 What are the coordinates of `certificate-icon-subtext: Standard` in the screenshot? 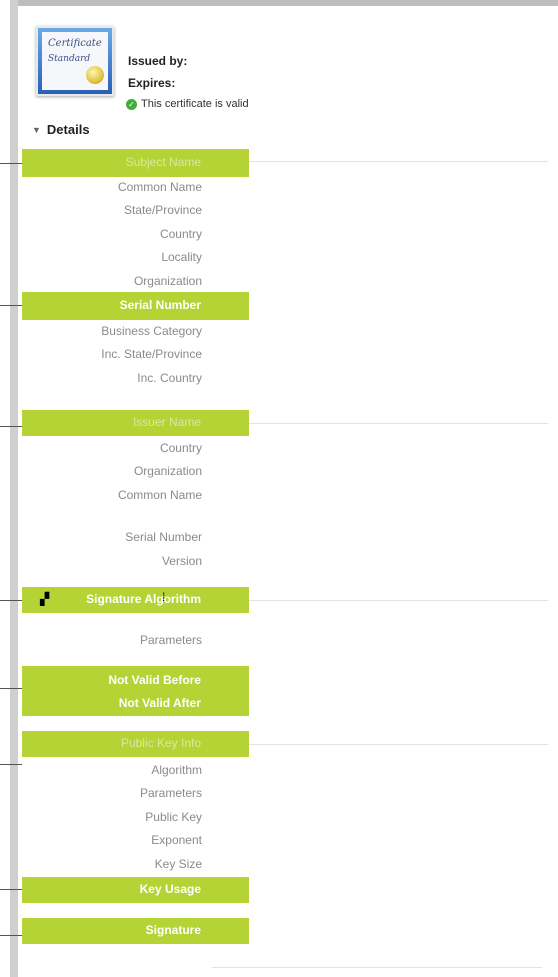 It's located at (69, 59).